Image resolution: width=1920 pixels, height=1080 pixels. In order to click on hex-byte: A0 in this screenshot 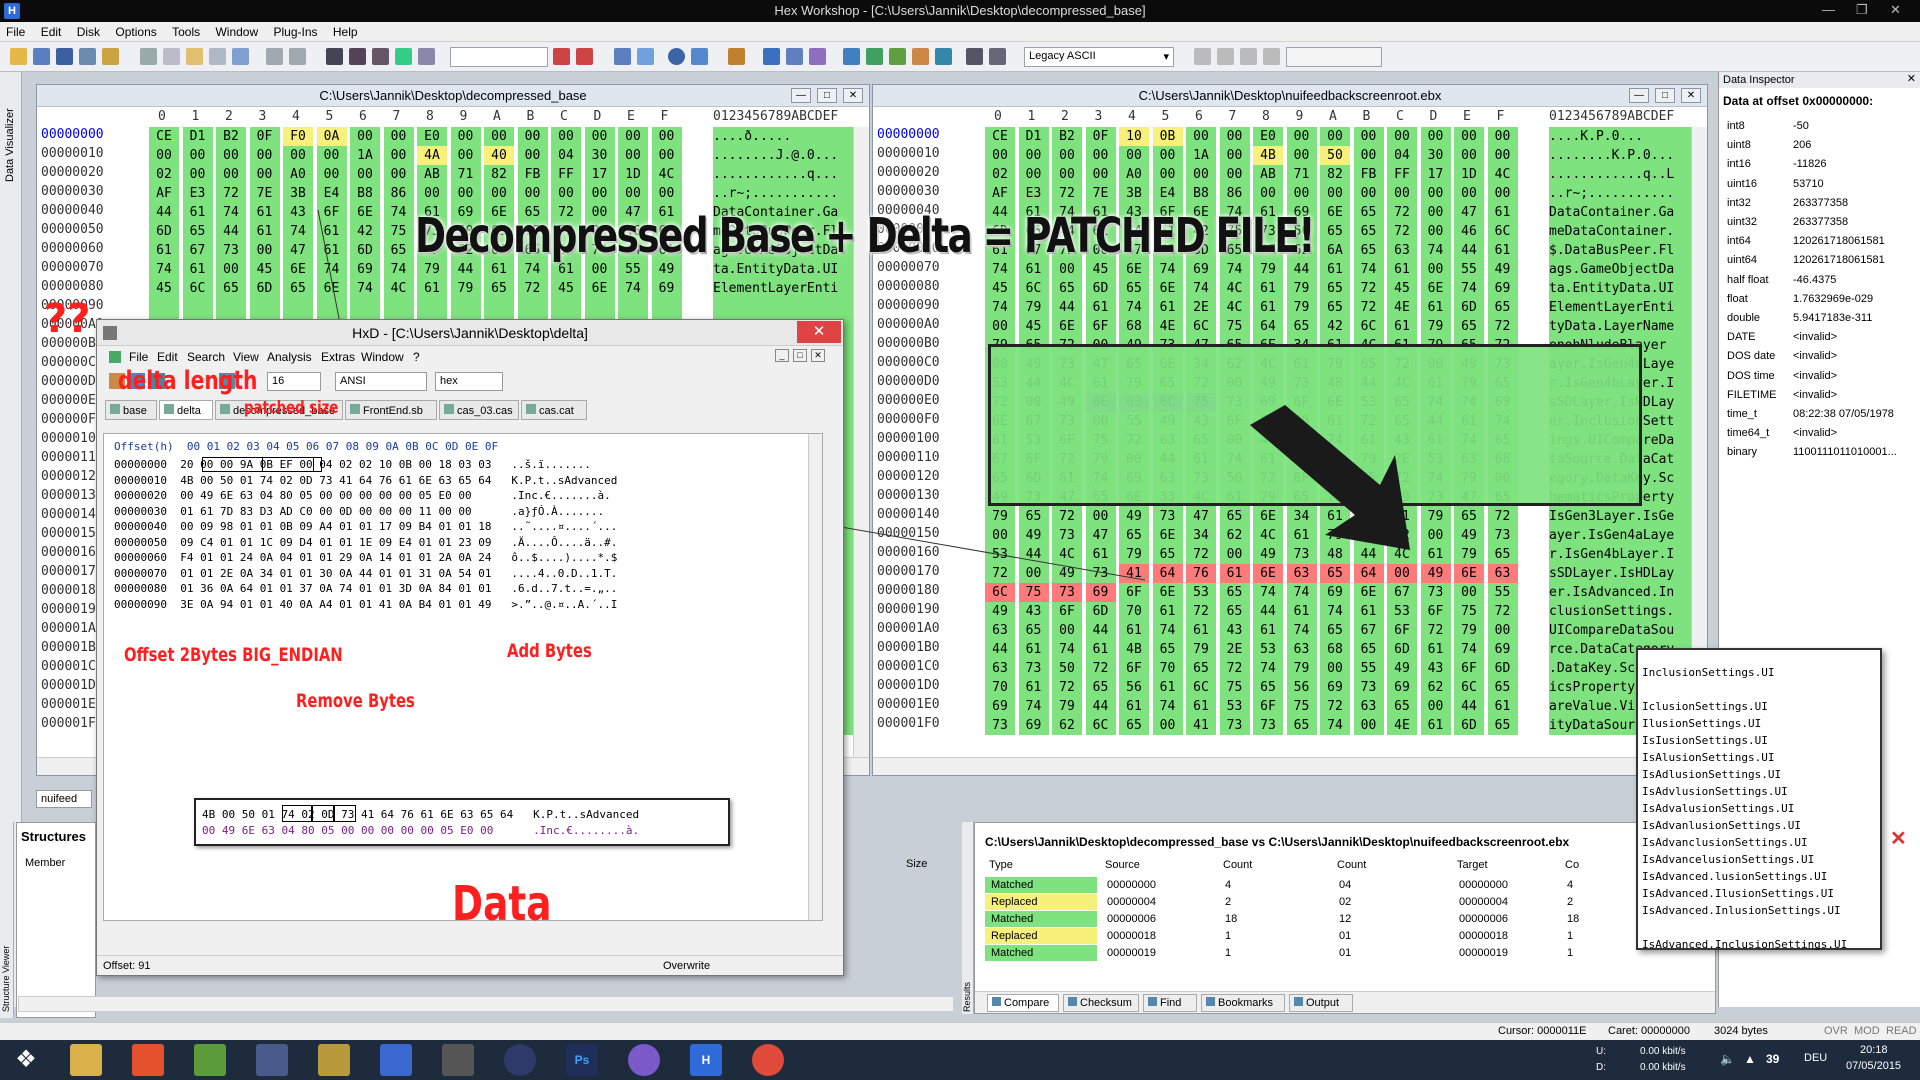, I will do `click(1134, 174)`.